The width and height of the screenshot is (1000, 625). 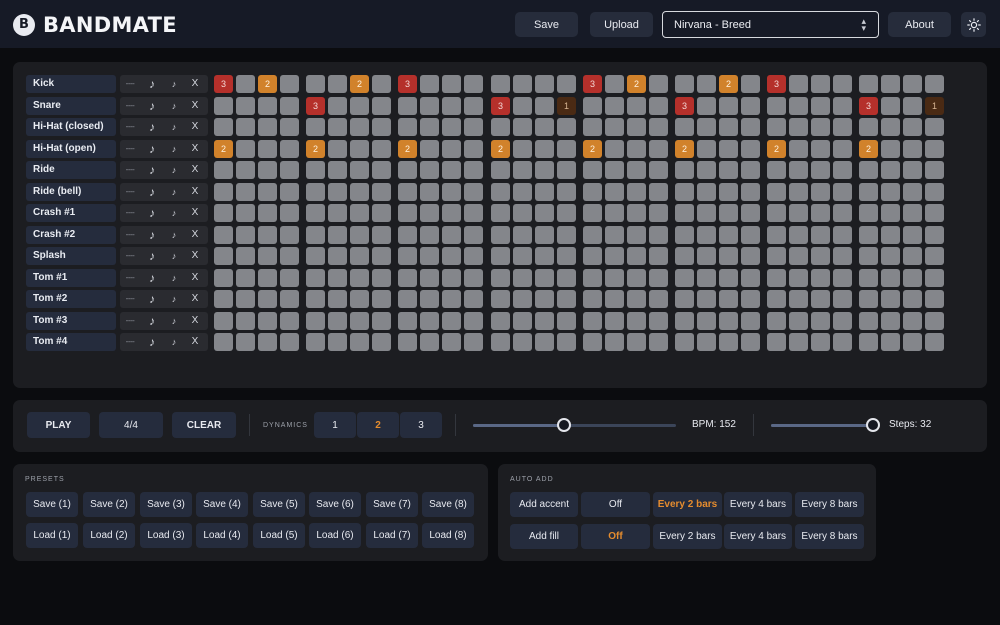 What do you see at coordinates (71, 105) in the screenshot?
I see `instrument-label: Snare` at bounding box center [71, 105].